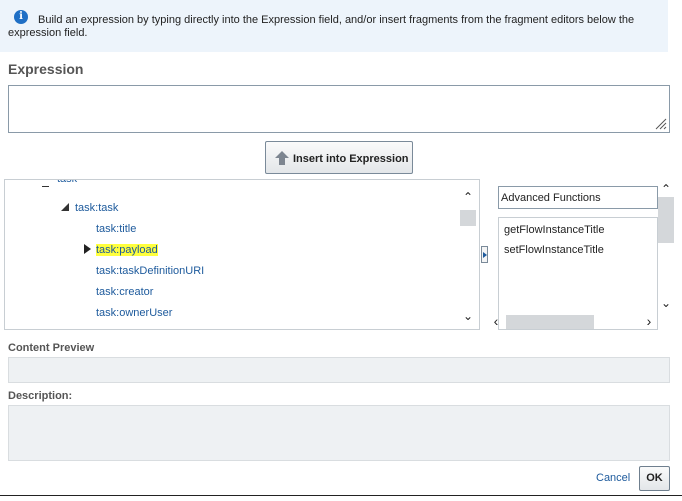  I want to click on cancel-button: Cancel, so click(613, 478).